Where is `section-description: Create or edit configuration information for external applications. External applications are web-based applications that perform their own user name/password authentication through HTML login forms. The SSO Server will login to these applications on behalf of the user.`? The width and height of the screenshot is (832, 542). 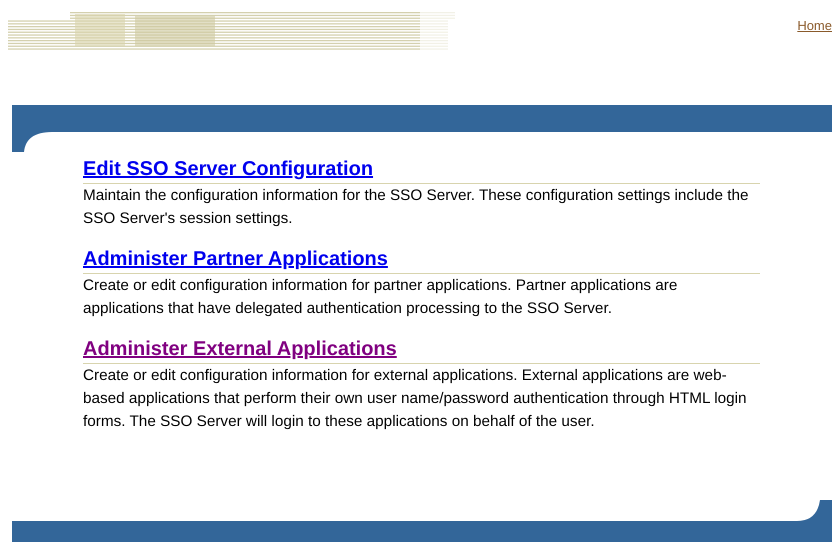
section-description: Create or edit configuration information for external applications. External applications are web-based applications that perform their own user name/password authentication through HTML login forms. The SSO Server will login to these applications on behalf of the user. is located at coordinates (415, 399).